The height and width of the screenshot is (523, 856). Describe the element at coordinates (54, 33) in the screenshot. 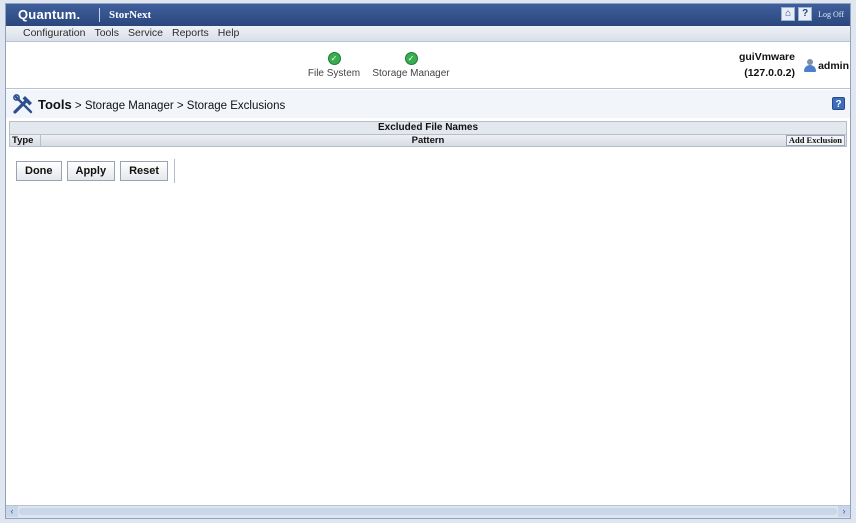

I see `menu-configuration: Configuration` at that location.